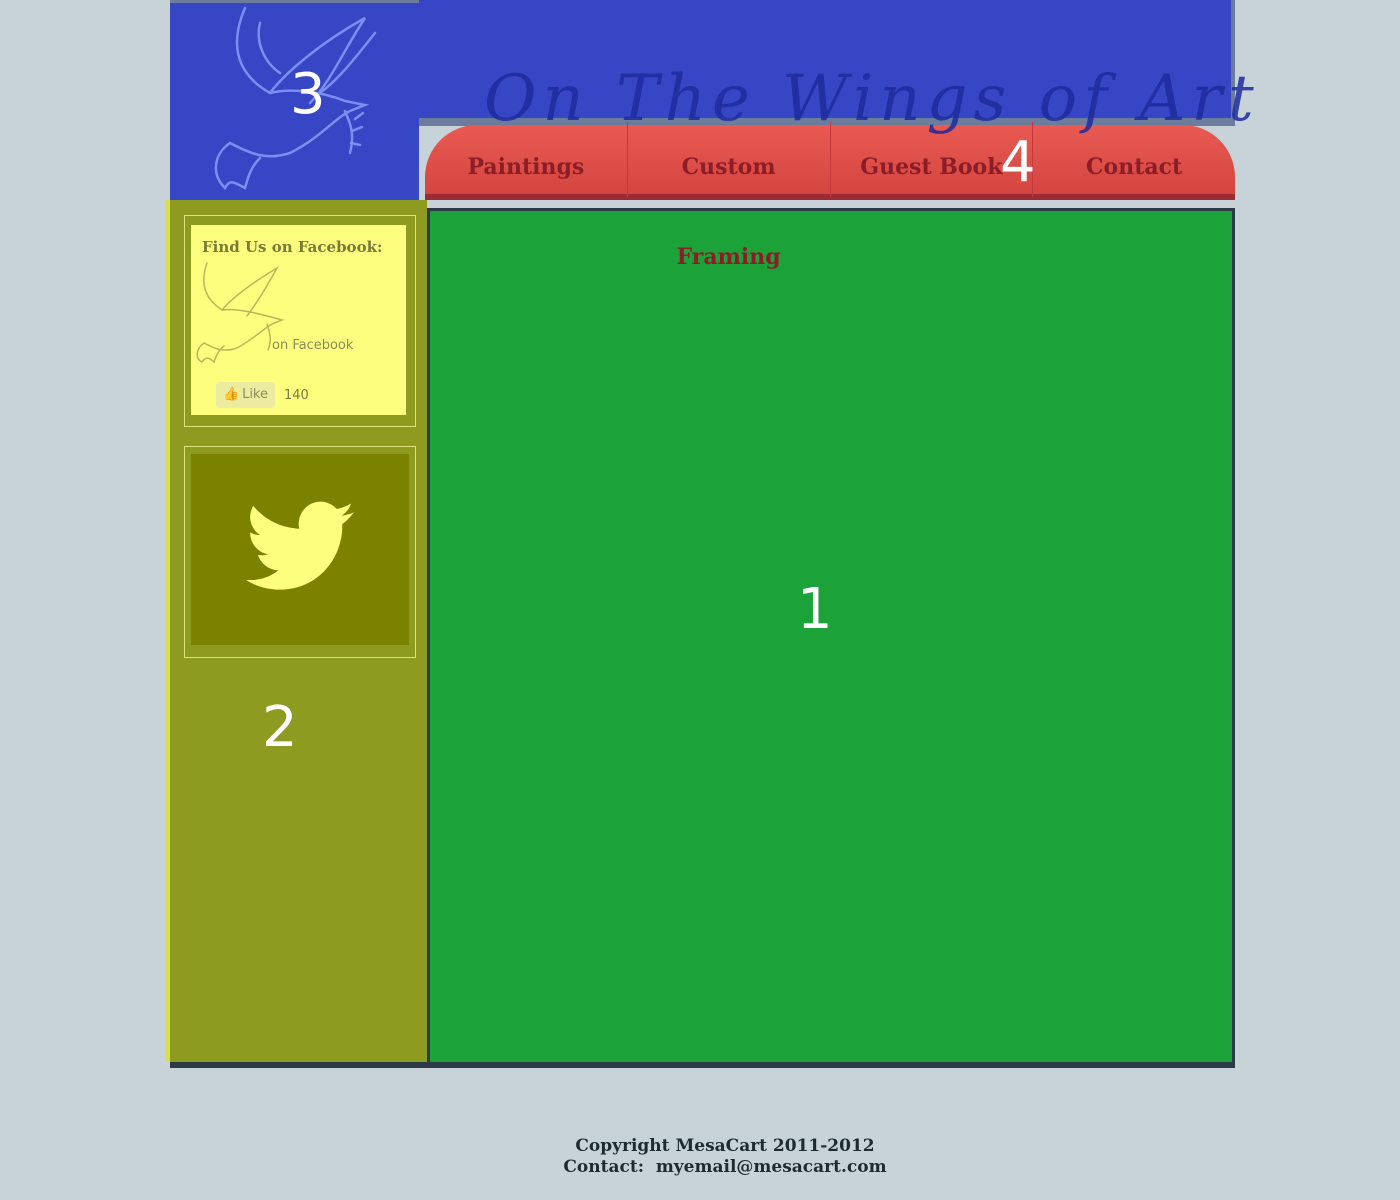 This screenshot has width=1400, height=1200. Describe the element at coordinates (1018, 162) in the screenshot. I see `region-label-nav: 4` at that location.